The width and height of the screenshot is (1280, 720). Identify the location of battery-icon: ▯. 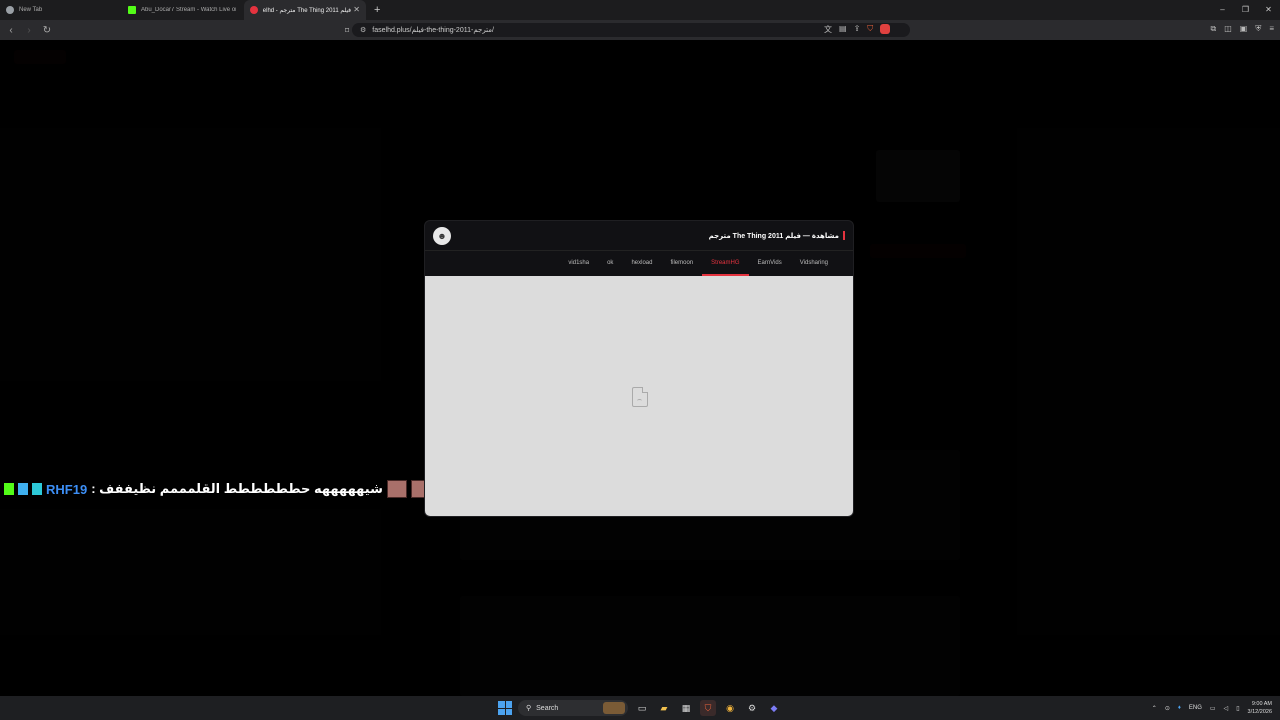
(1237, 708).